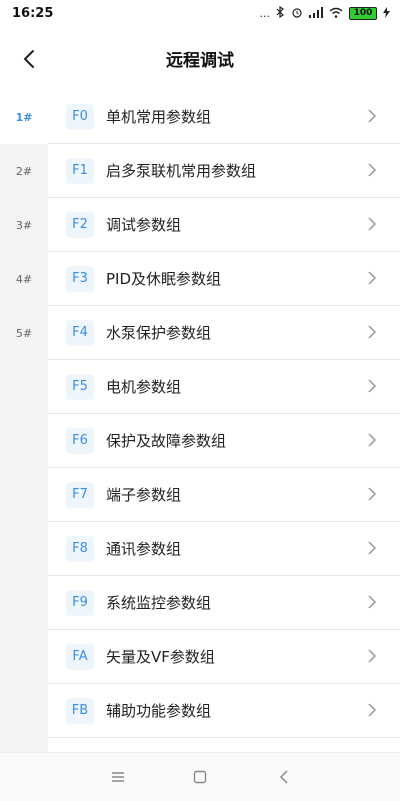  What do you see at coordinates (144, 495) in the screenshot?
I see `group-label: 端子参数组` at bounding box center [144, 495].